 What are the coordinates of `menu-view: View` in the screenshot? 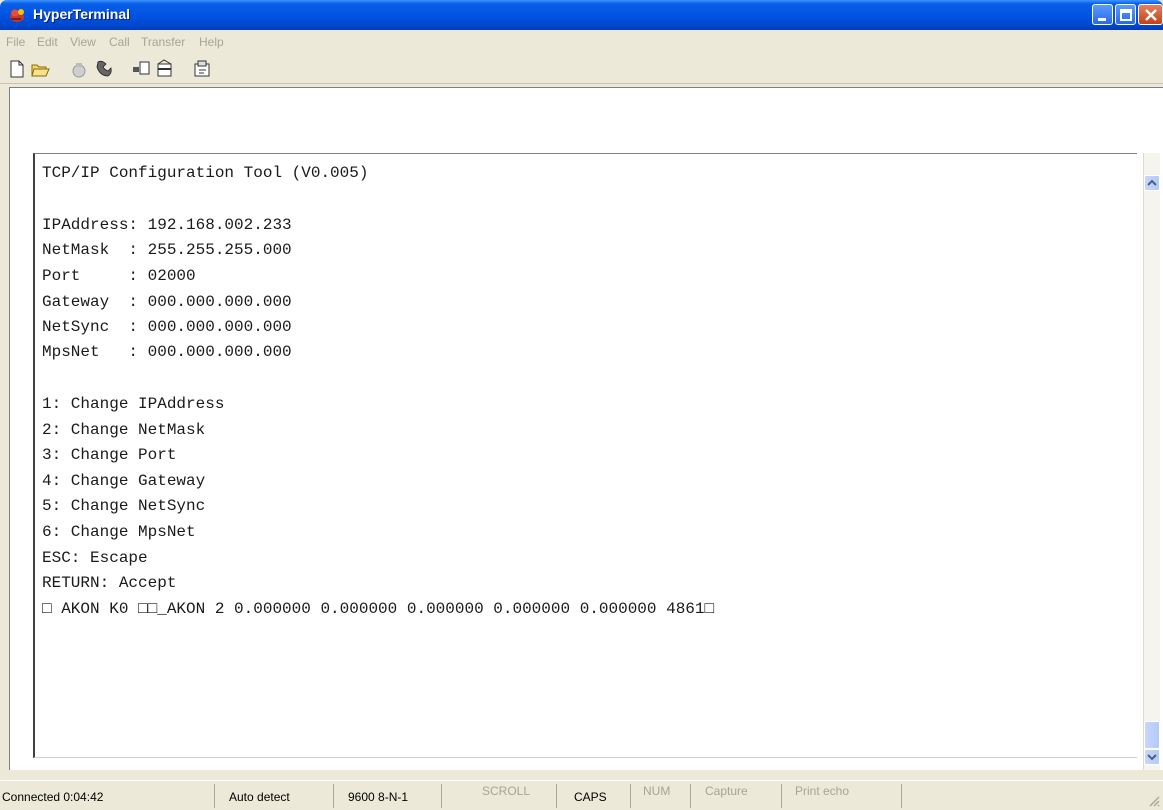 It's located at (83, 42).